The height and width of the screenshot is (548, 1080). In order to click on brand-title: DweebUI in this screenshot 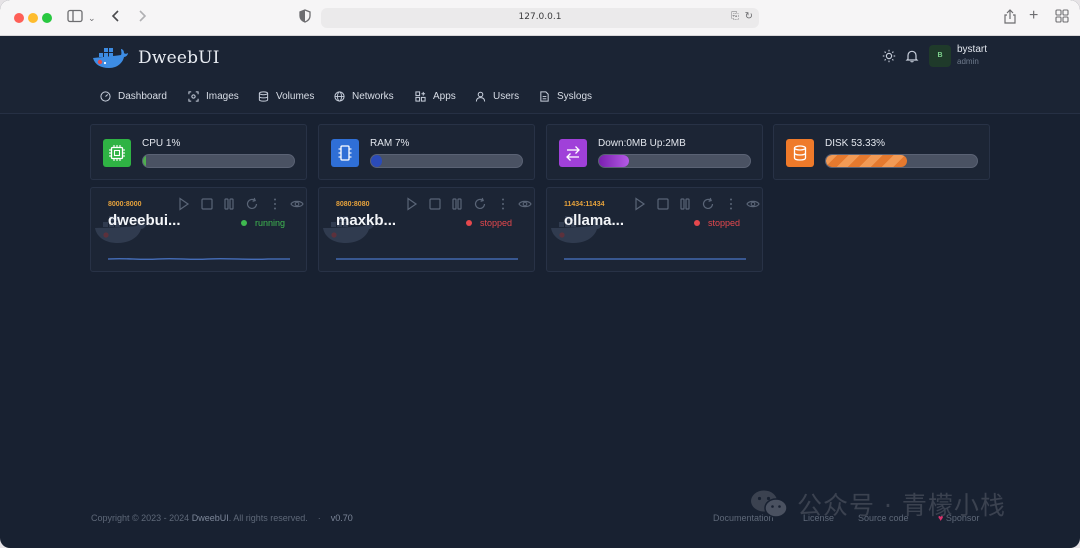, I will do `click(179, 58)`.